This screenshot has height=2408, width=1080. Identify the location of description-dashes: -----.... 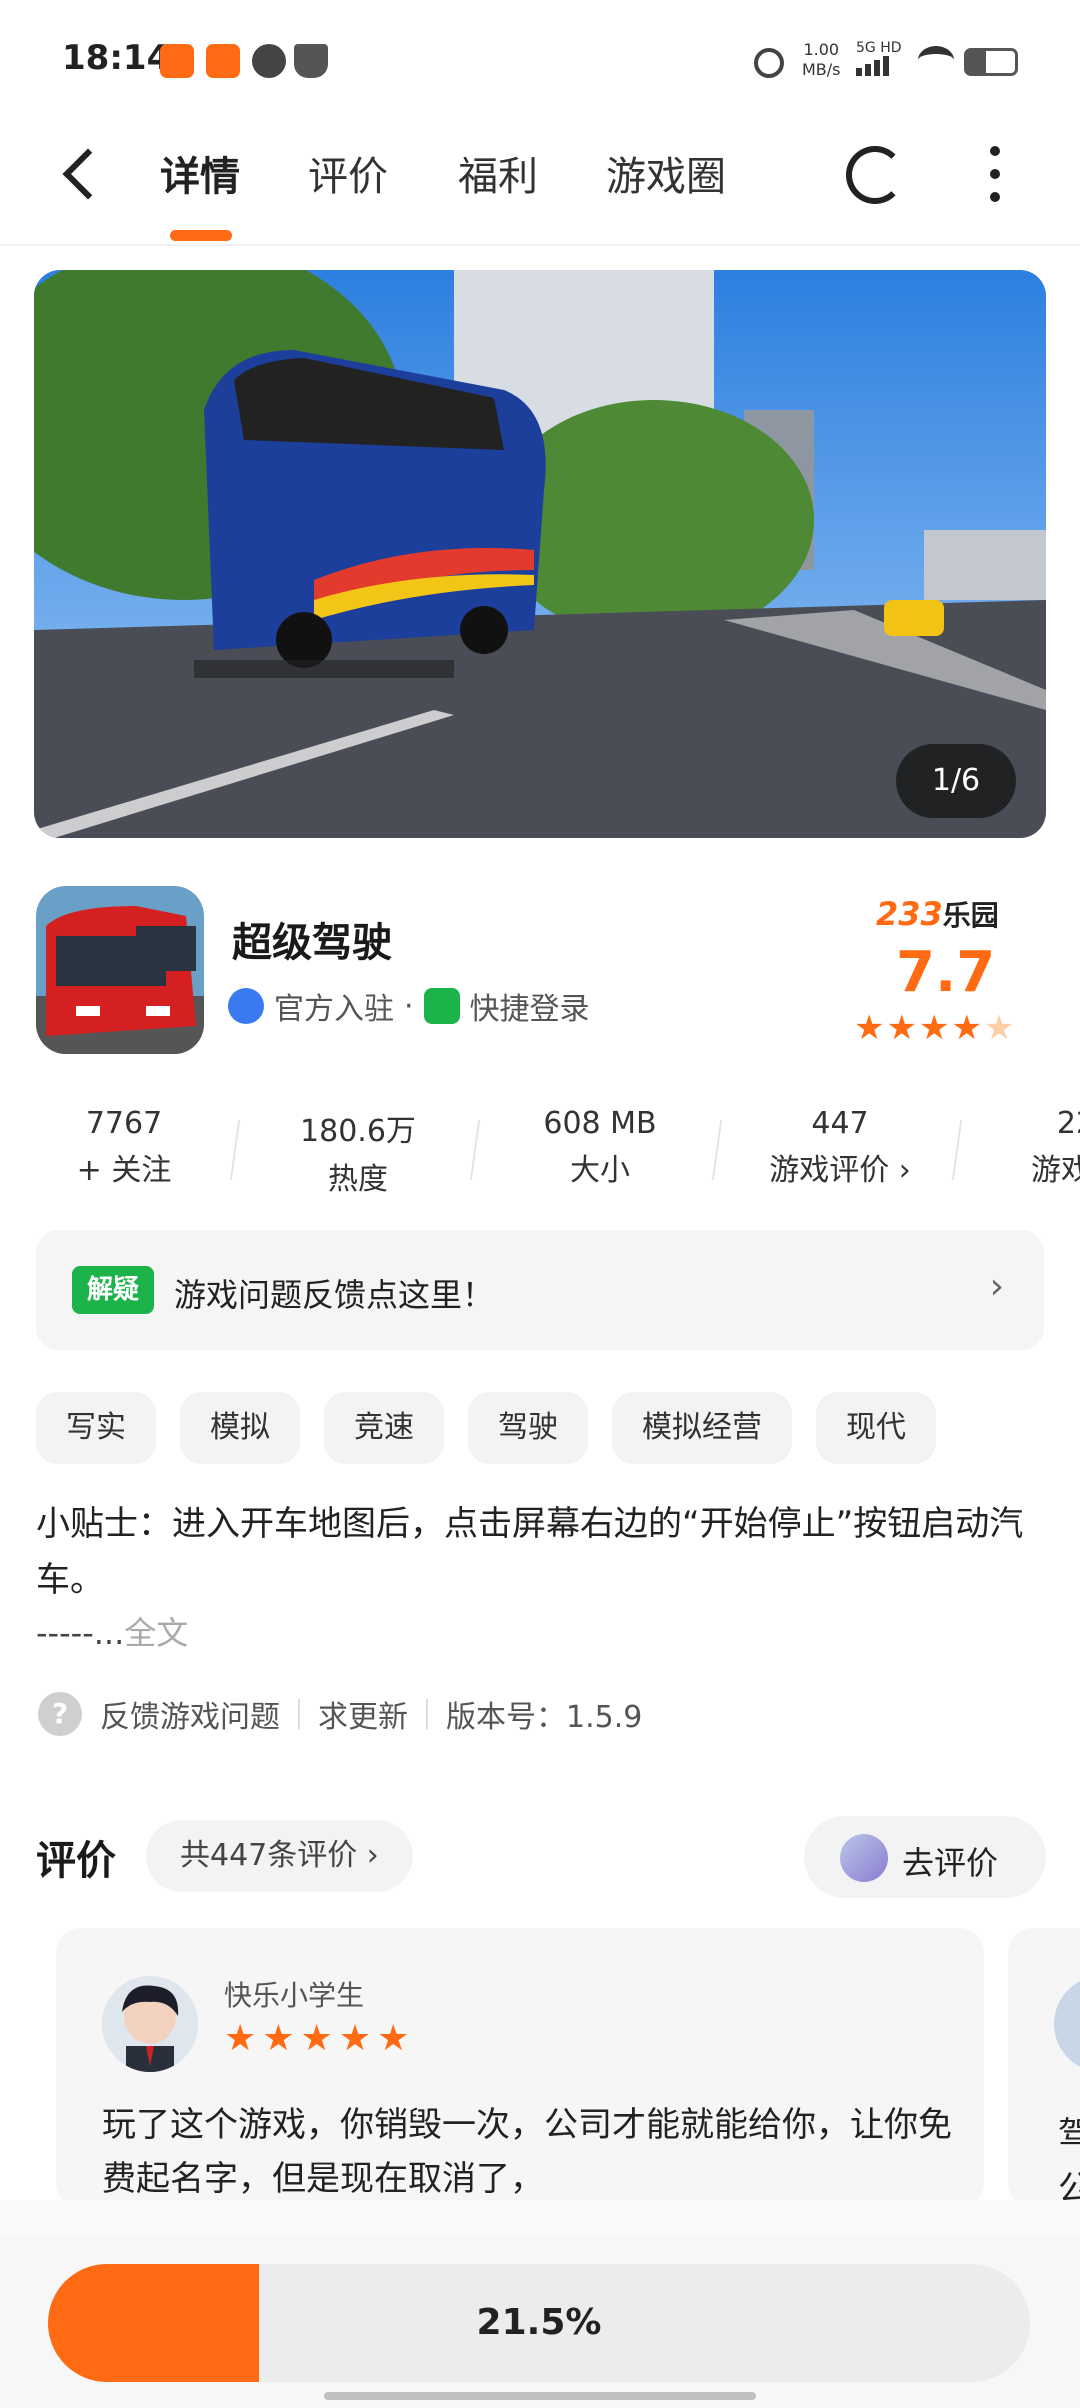
(80, 1633).